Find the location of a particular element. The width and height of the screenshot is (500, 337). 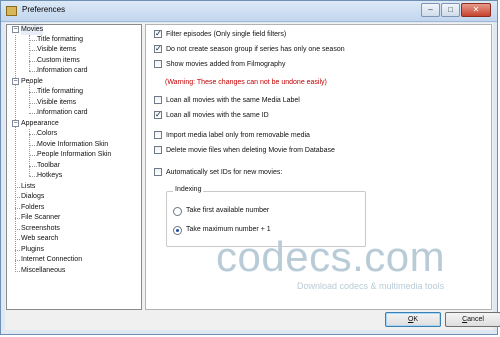

ok-button: OK is located at coordinates (413, 319).